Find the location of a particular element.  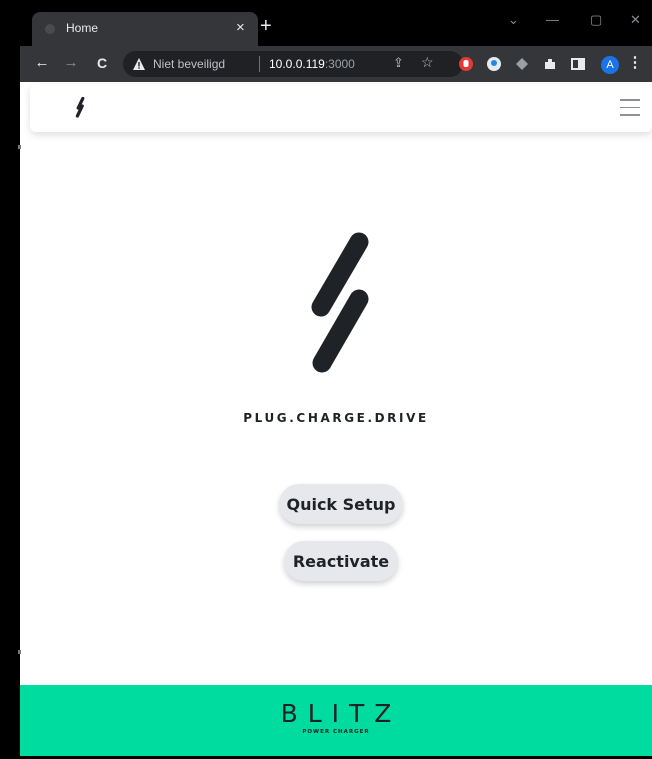

address-bar: Niet beveiligd 10.0.0.119:3000 ⇪ ☆ is located at coordinates (293, 64).